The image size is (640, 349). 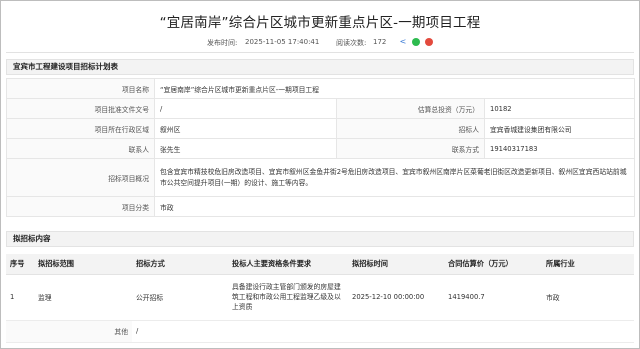 I want to click on col-header-no: 序号, so click(x=20, y=264).